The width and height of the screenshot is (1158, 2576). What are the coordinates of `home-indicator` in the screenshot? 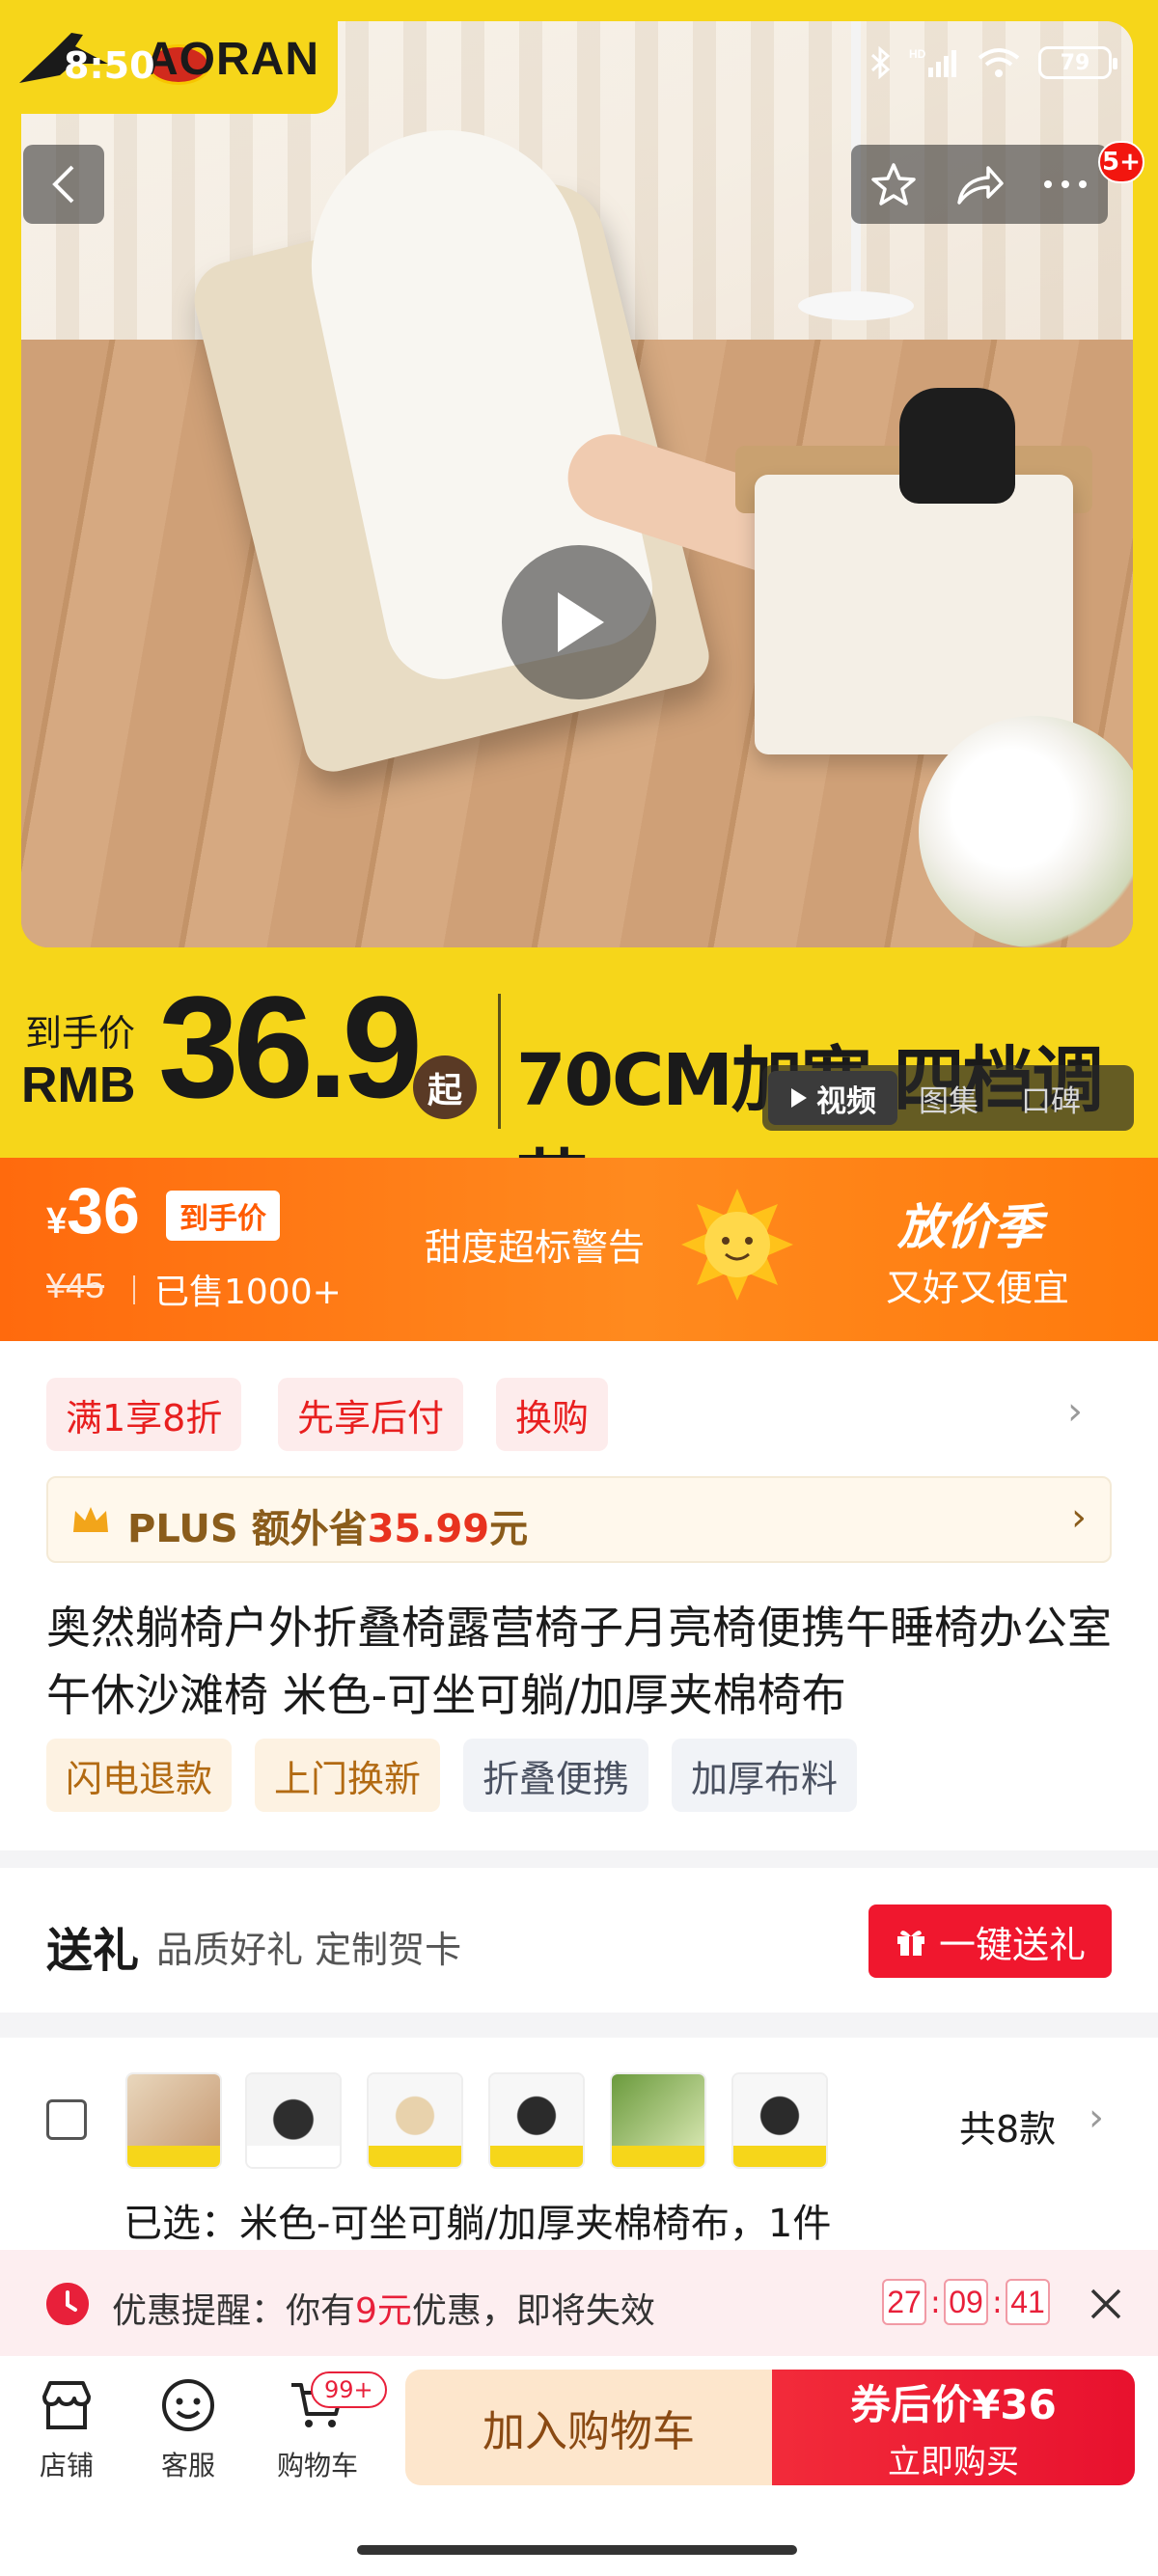 It's located at (577, 2550).